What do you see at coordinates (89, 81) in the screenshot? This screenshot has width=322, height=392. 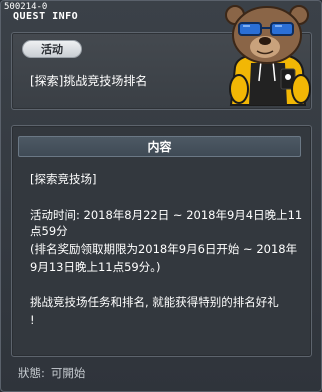 I see `quest-name: [探索]挑战竞技场排名` at bounding box center [89, 81].